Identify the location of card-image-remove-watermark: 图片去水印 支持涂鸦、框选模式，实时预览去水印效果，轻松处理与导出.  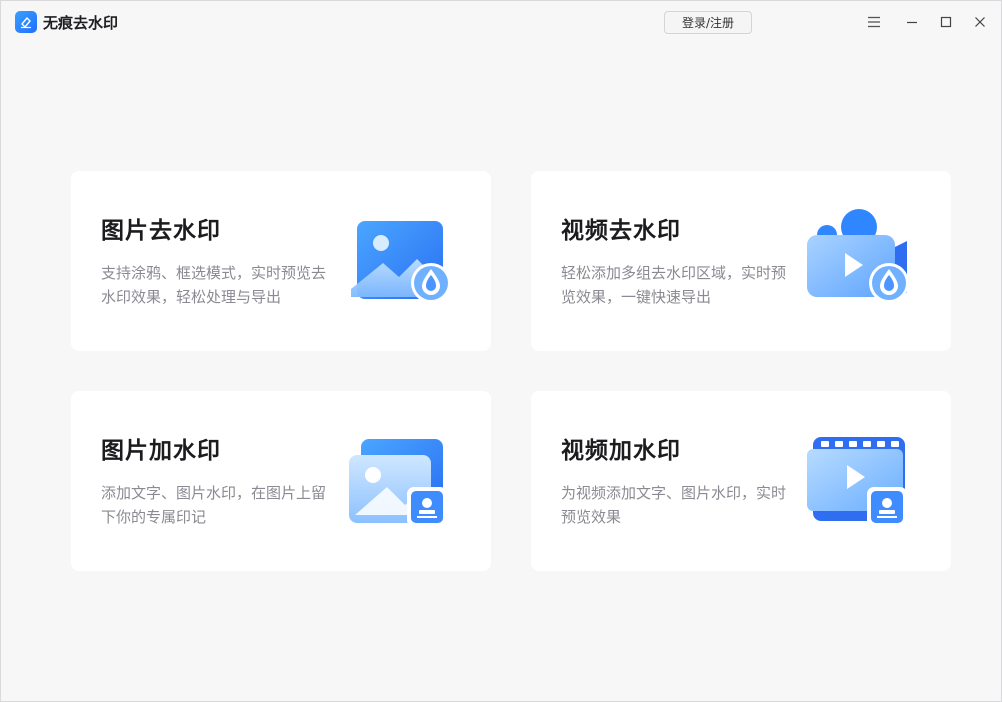
(281, 261).